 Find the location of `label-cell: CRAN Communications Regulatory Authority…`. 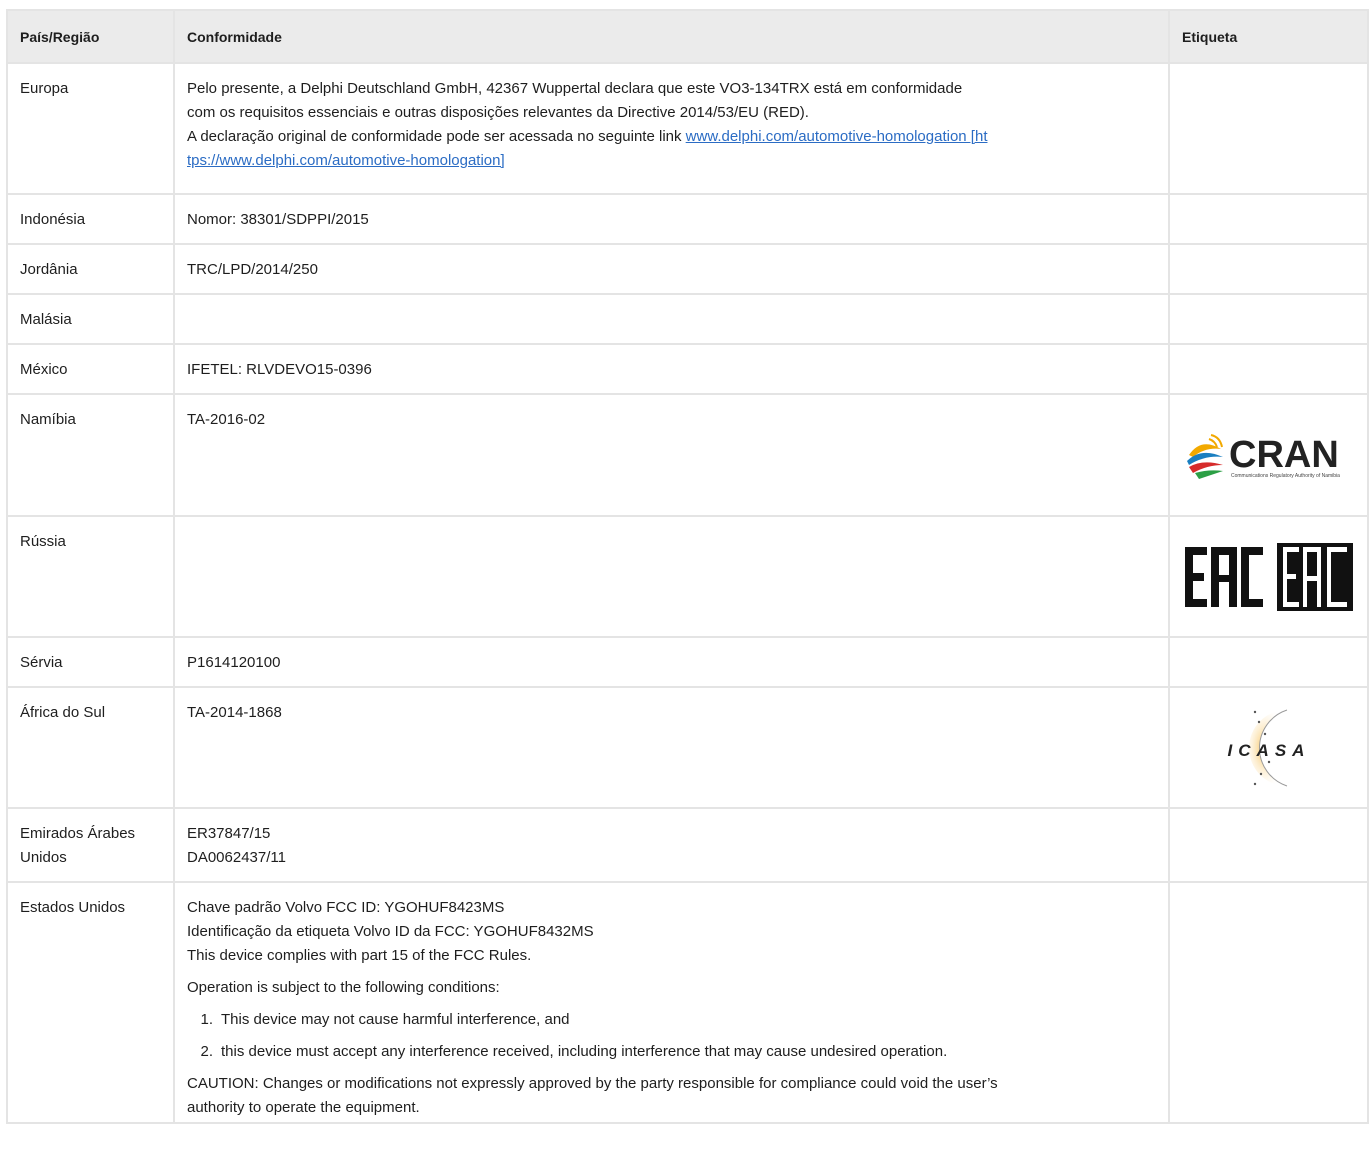

label-cell: CRAN Communications Regulatory Authority… is located at coordinates (1268, 455).